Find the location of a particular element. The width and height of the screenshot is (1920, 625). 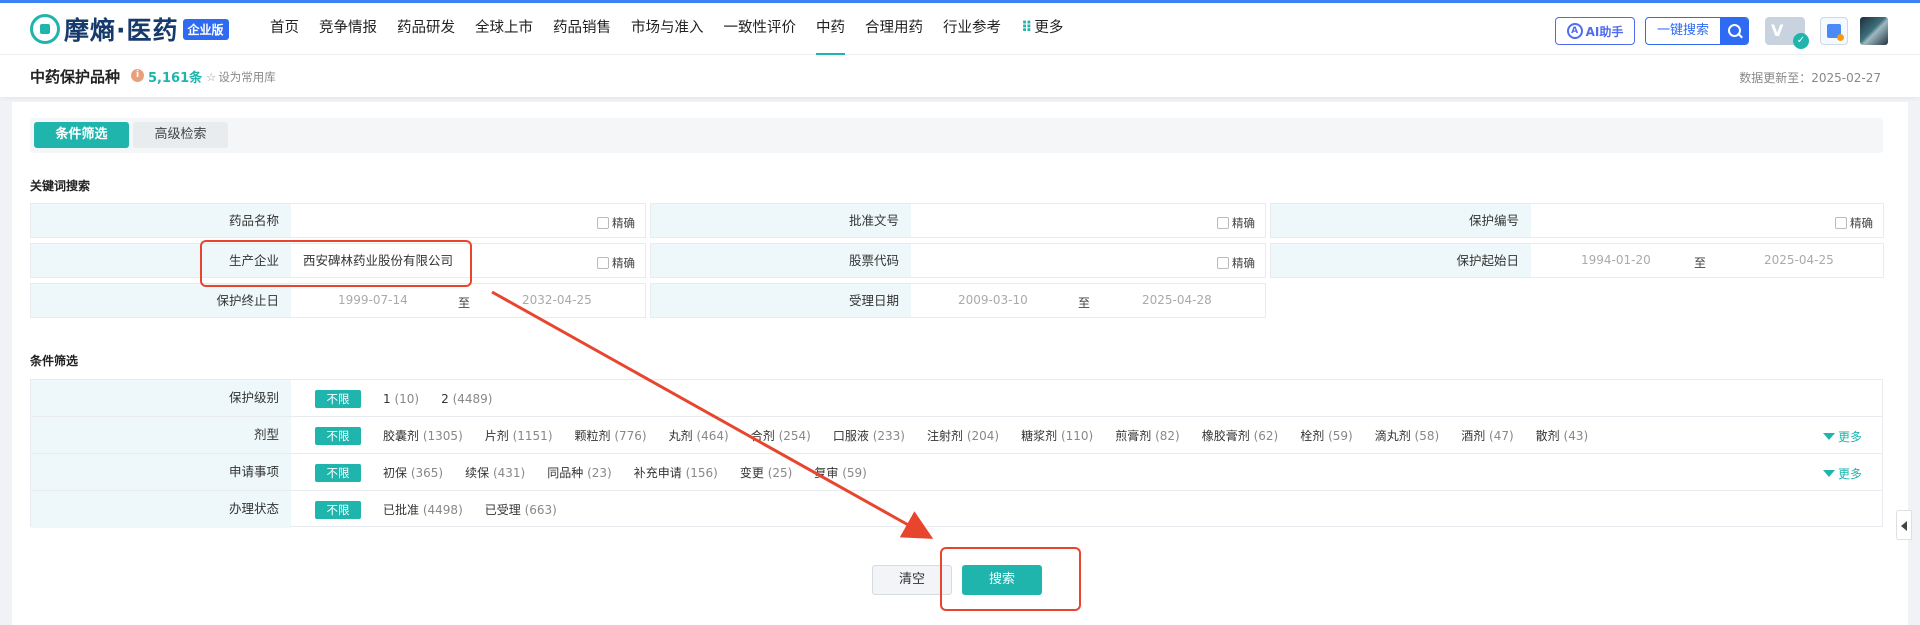

option-name: 已批准 is located at coordinates (401, 510).